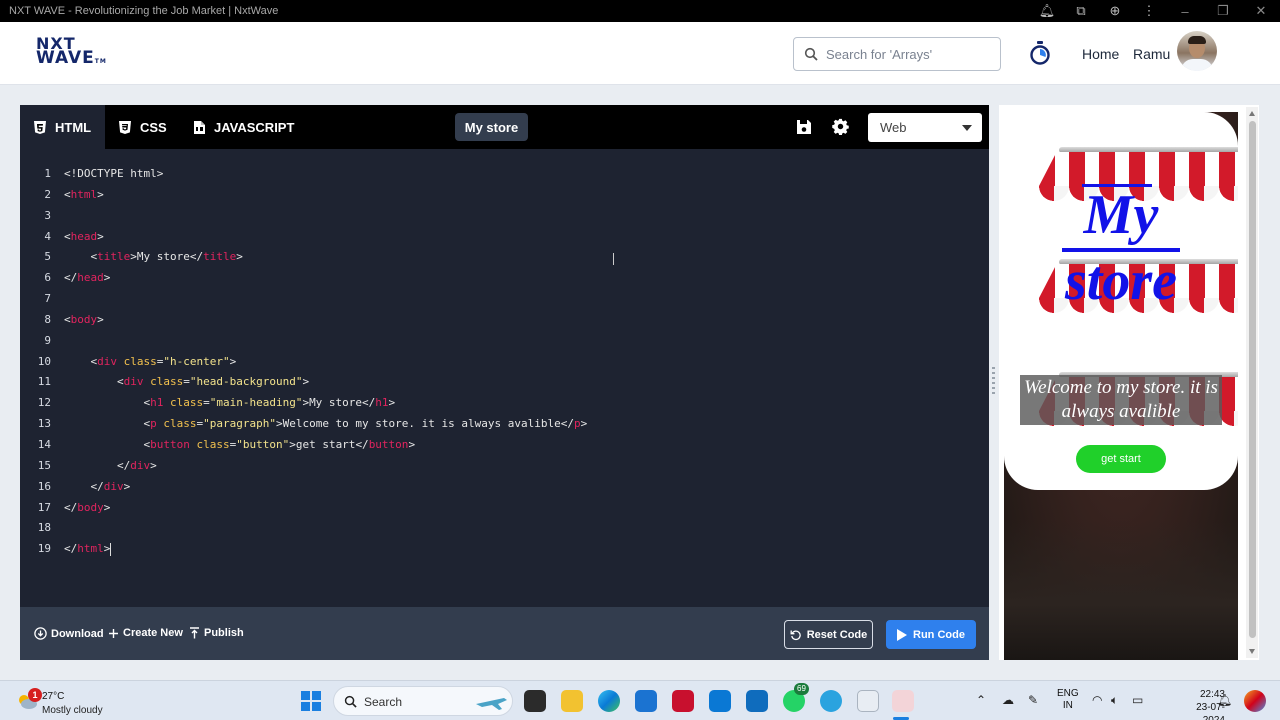 This screenshot has height=720, width=1280. Describe the element at coordinates (491, 127) in the screenshot. I see `file-name-badge: My store` at that location.